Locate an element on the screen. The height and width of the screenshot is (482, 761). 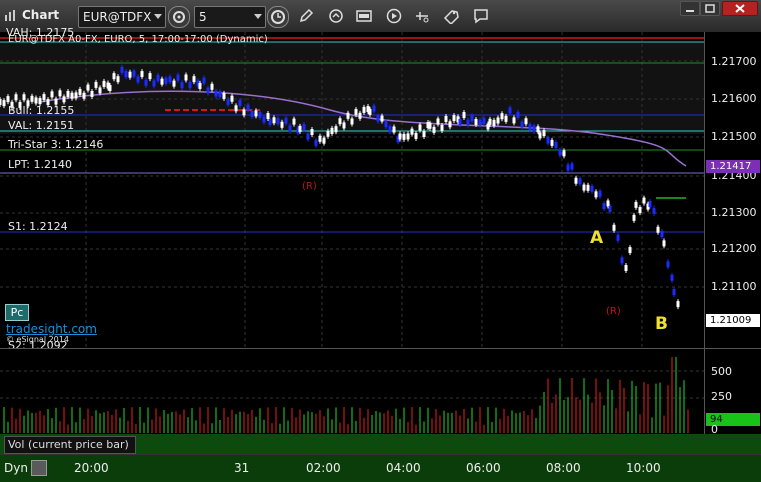
chevron-down-icon is located at coordinates (158, 16).